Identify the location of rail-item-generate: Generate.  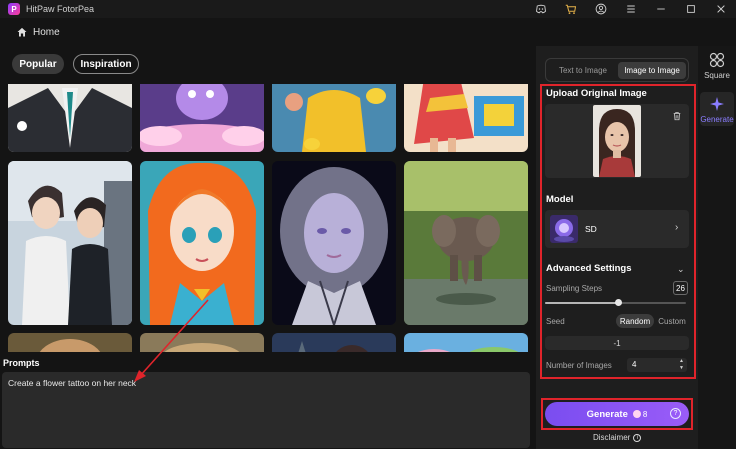
(717, 110).